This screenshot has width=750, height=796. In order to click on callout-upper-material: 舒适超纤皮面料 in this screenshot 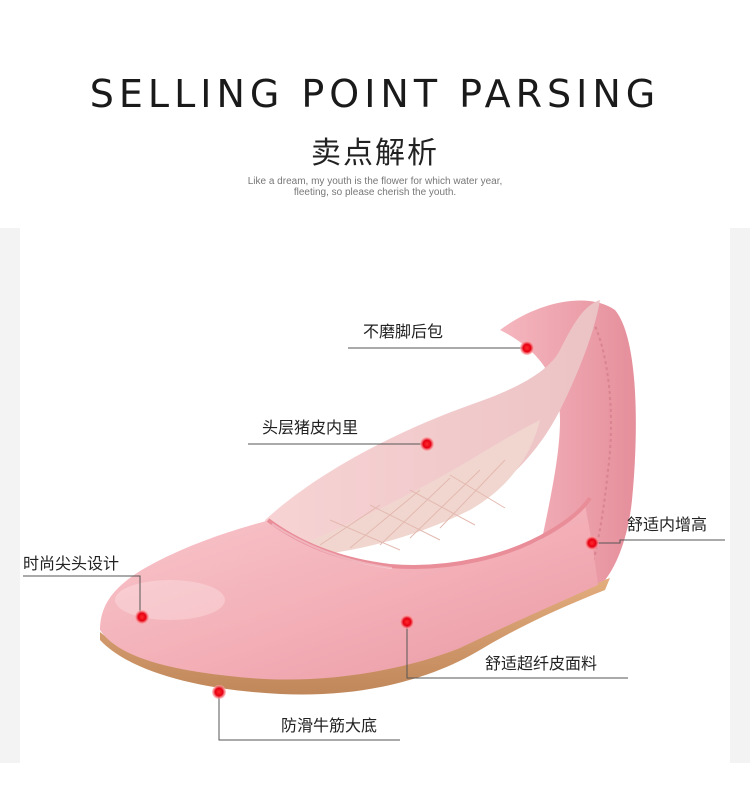, I will do `click(541, 663)`.